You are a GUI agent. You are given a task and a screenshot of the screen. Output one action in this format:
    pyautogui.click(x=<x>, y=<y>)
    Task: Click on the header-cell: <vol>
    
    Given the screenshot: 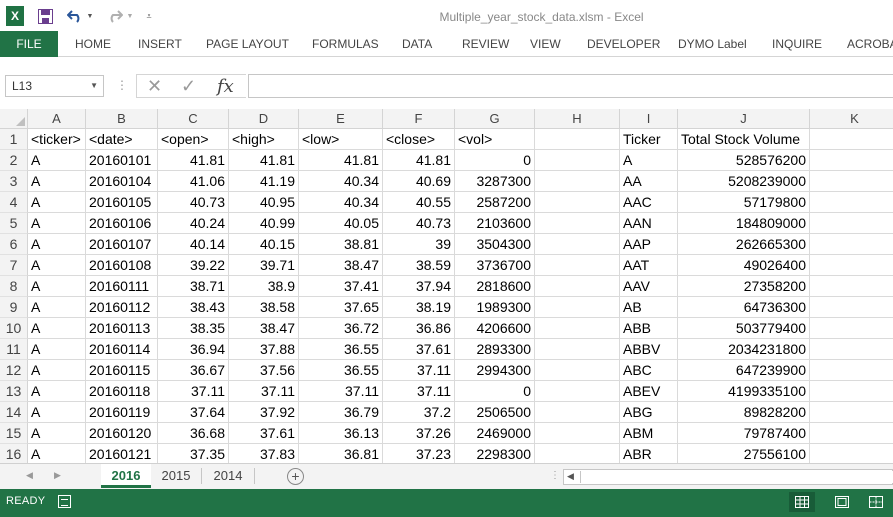 What is the action you would take?
    pyautogui.click(x=495, y=139)
    